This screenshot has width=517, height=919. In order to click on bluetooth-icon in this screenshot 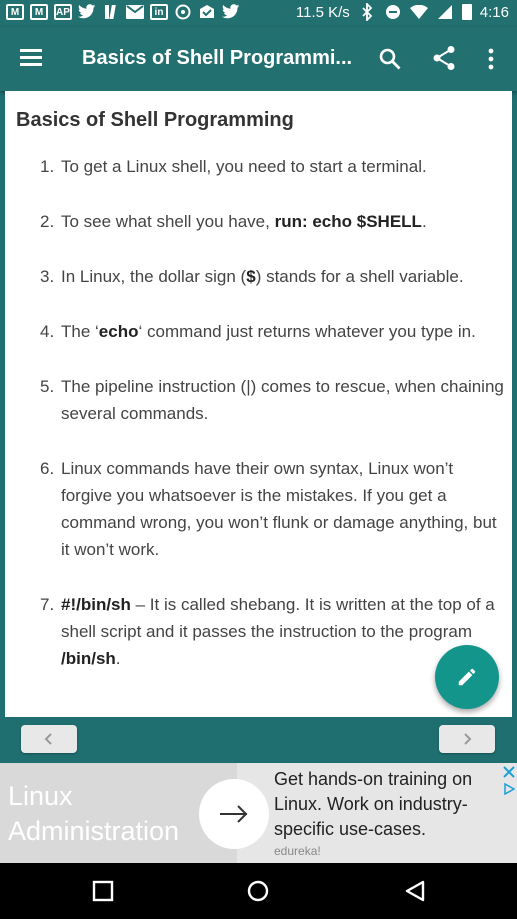, I will do `click(367, 12)`.